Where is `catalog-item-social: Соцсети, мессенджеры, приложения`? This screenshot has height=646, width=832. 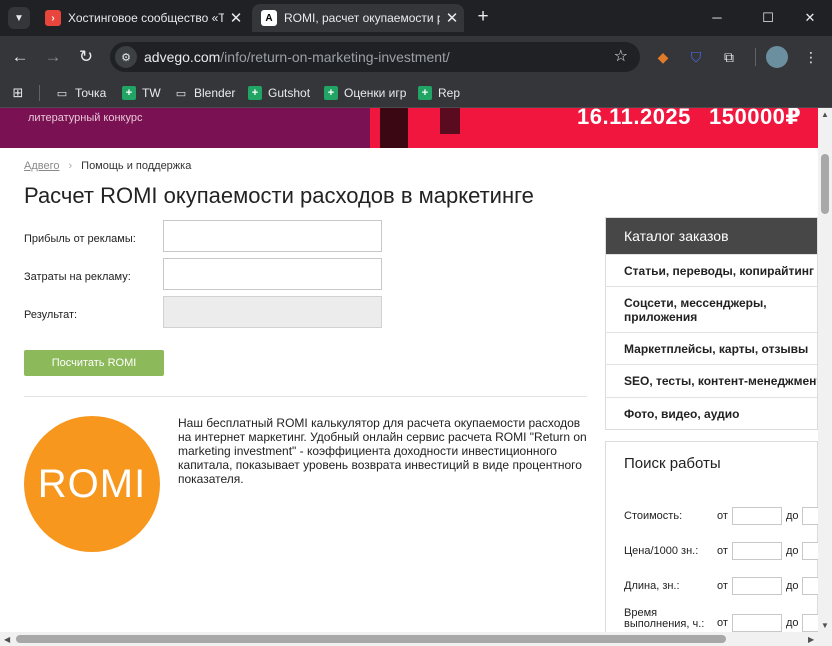
catalog-item-social: Соцсети, мессенджеры, приложения is located at coordinates (711, 309).